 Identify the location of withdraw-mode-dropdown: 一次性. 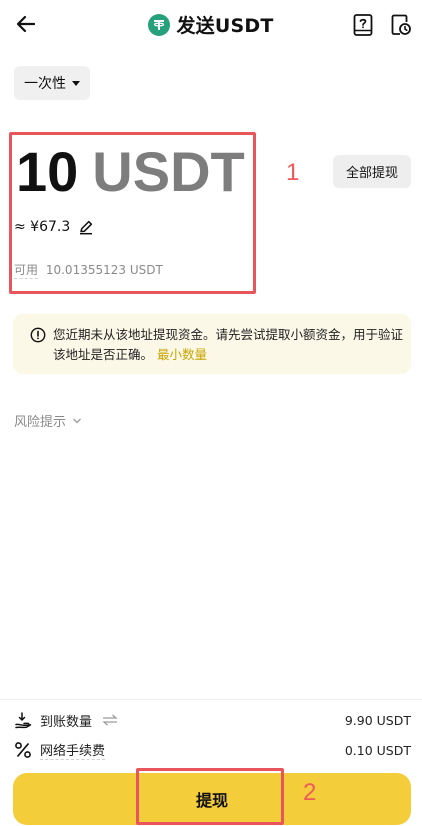
(52, 83).